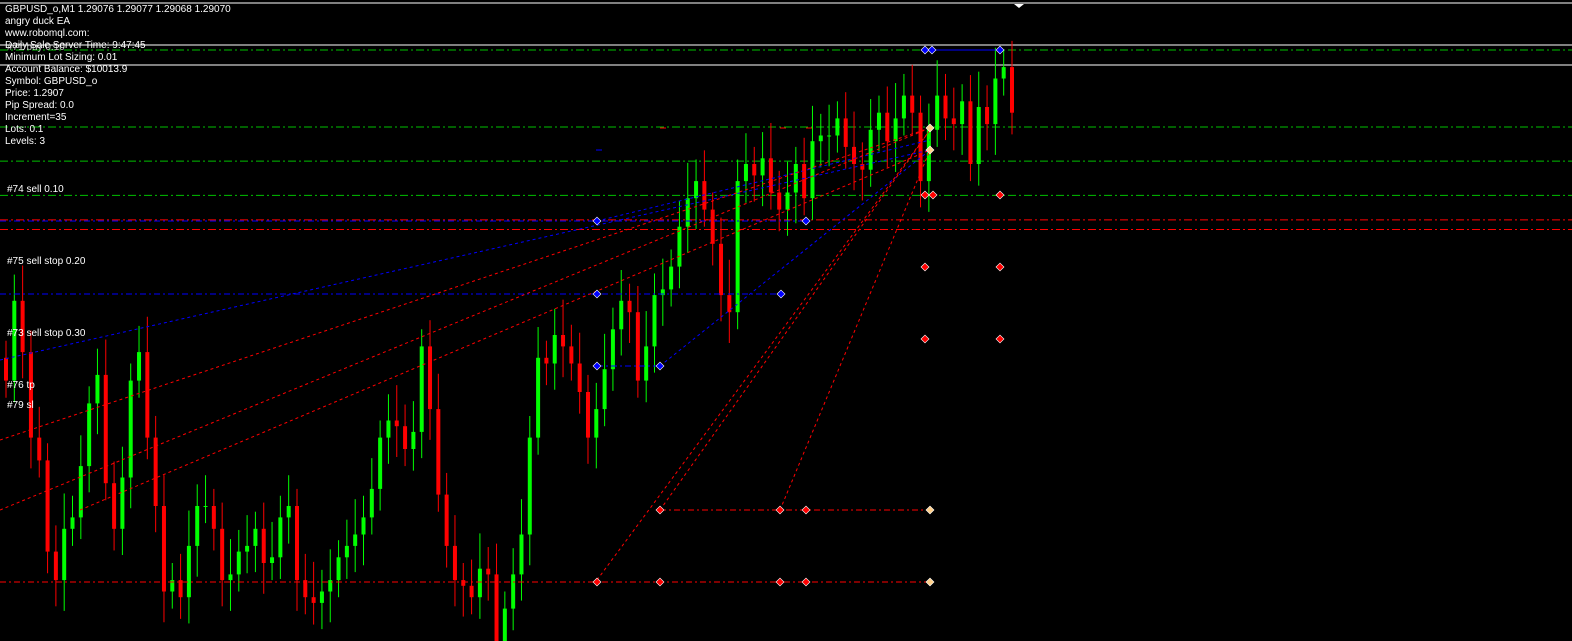 Image resolution: width=1572 pixels, height=641 pixels. Describe the element at coordinates (25, 141) in the screenshot. I see `levels: Levels: 3` at that location.